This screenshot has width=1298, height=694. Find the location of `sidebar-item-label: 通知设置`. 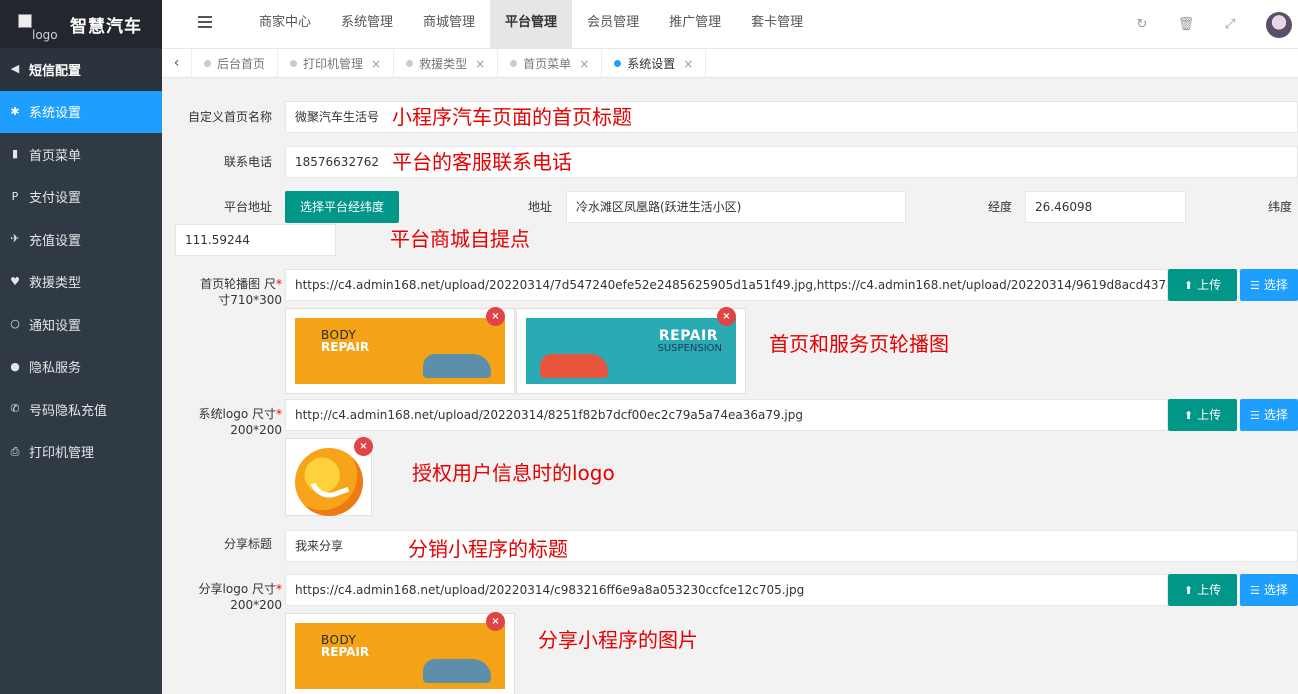

sidebar-item-label: 通知设置 is located at coordinates (55, 326).